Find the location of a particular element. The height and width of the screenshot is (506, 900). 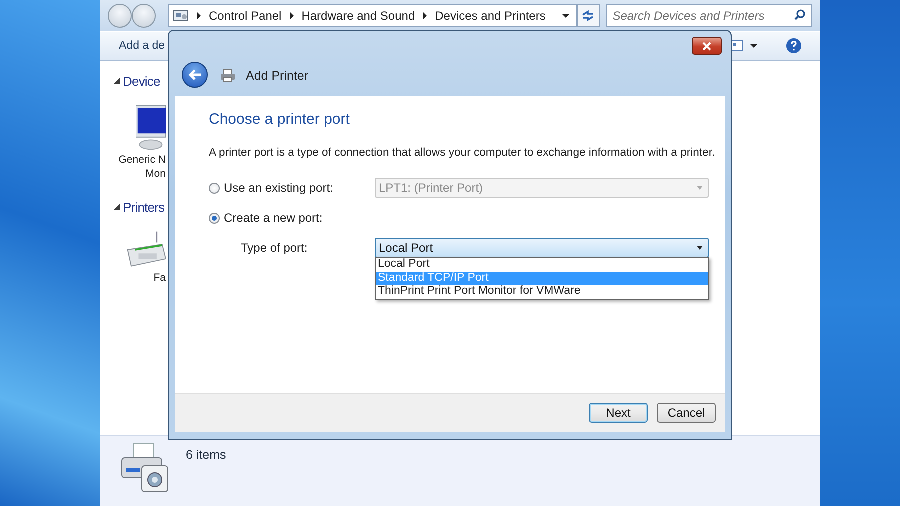

device-label: Fa is located at coordinates (160, 278).